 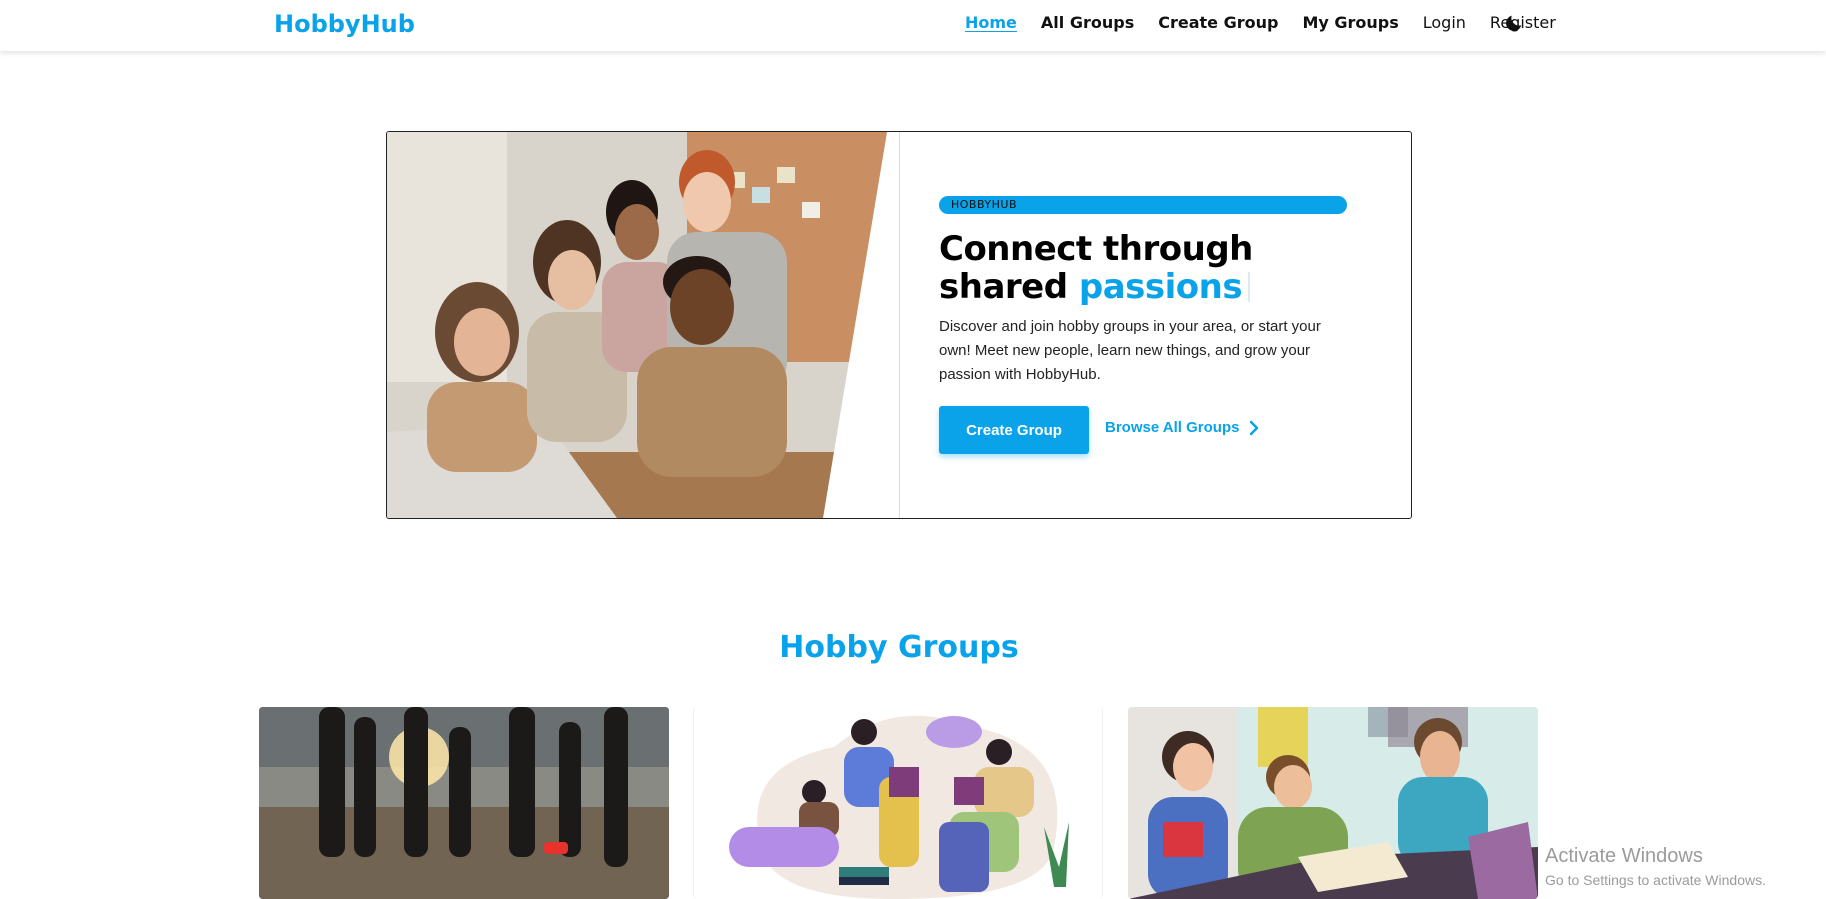 What do you see at coordinates (1143, 205) in the screenshot?
I see `hero-badge: HOBBYHUB` at bounding box center [1143, 205].